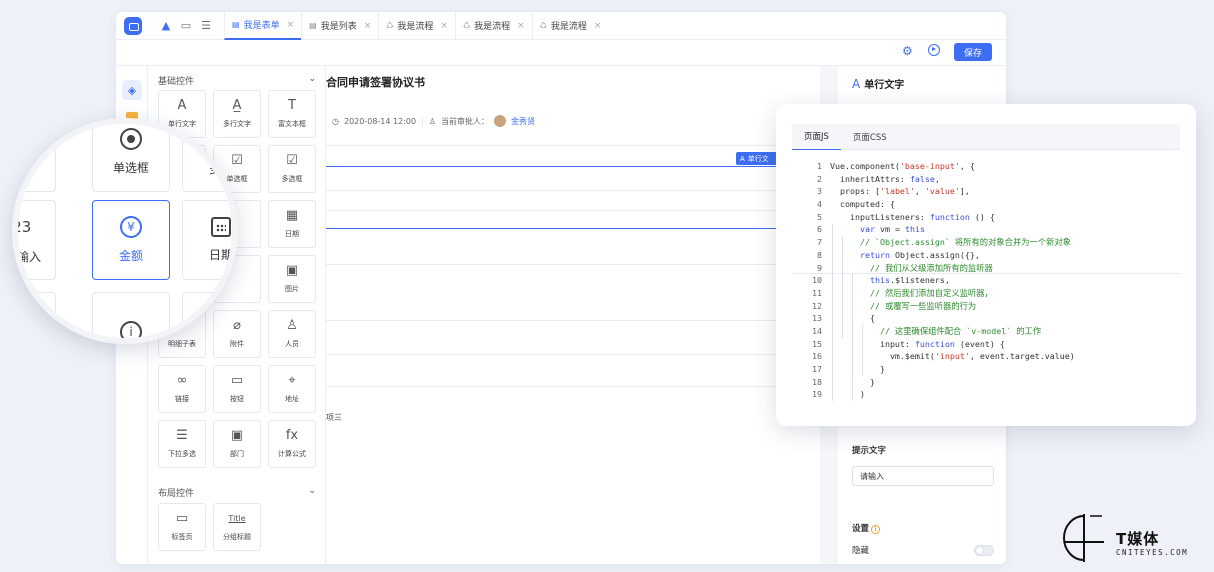  I want to click on control-info: i, so click(131, 315).